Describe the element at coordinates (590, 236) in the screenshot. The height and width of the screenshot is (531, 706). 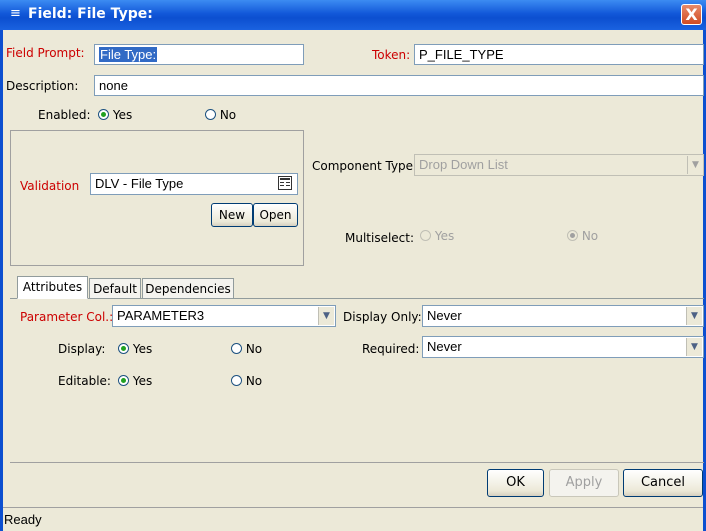
I see `multiselect-no-label: No` at that location.